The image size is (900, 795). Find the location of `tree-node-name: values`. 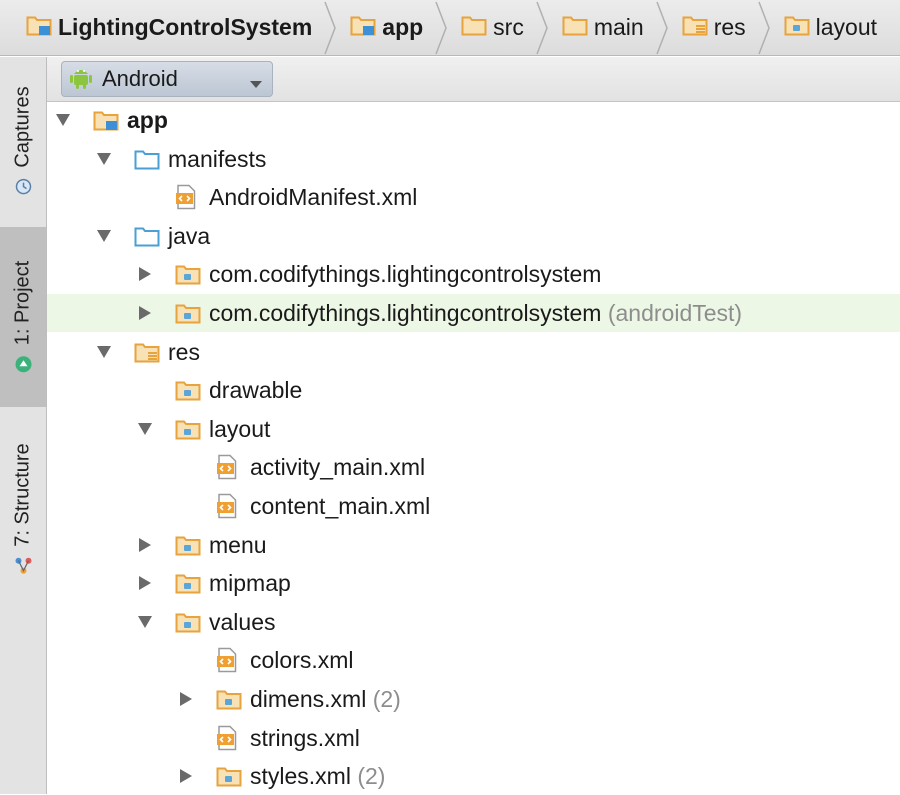

tree-node-name: values is located at coordinates (242, 621).